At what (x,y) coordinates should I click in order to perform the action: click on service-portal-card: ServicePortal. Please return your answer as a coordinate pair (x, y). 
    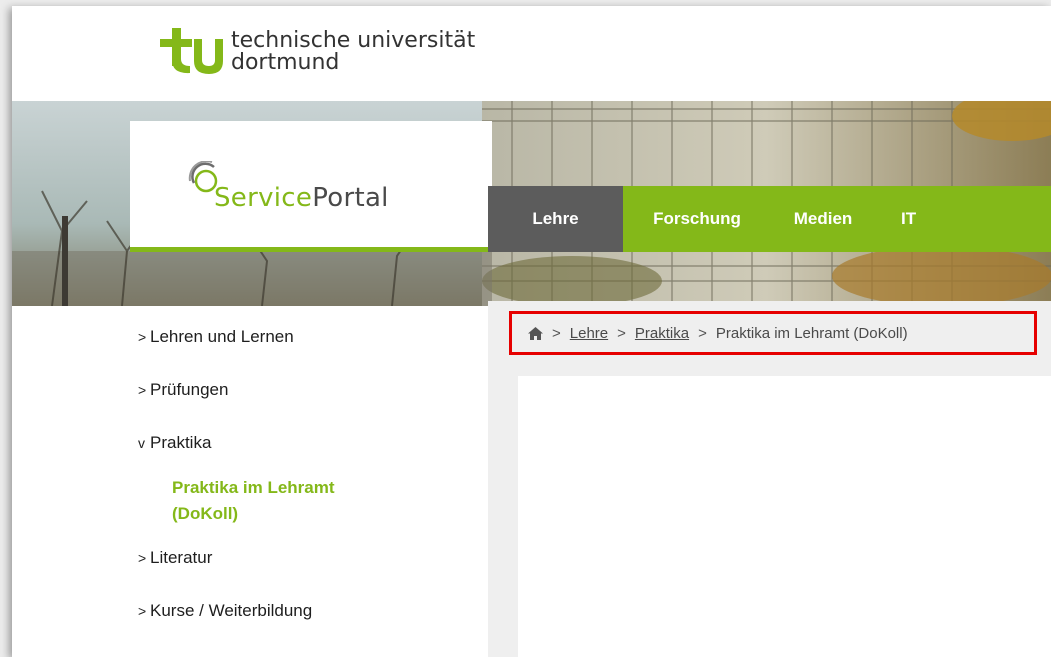
    Looking at the image, I should click on (311, 186).